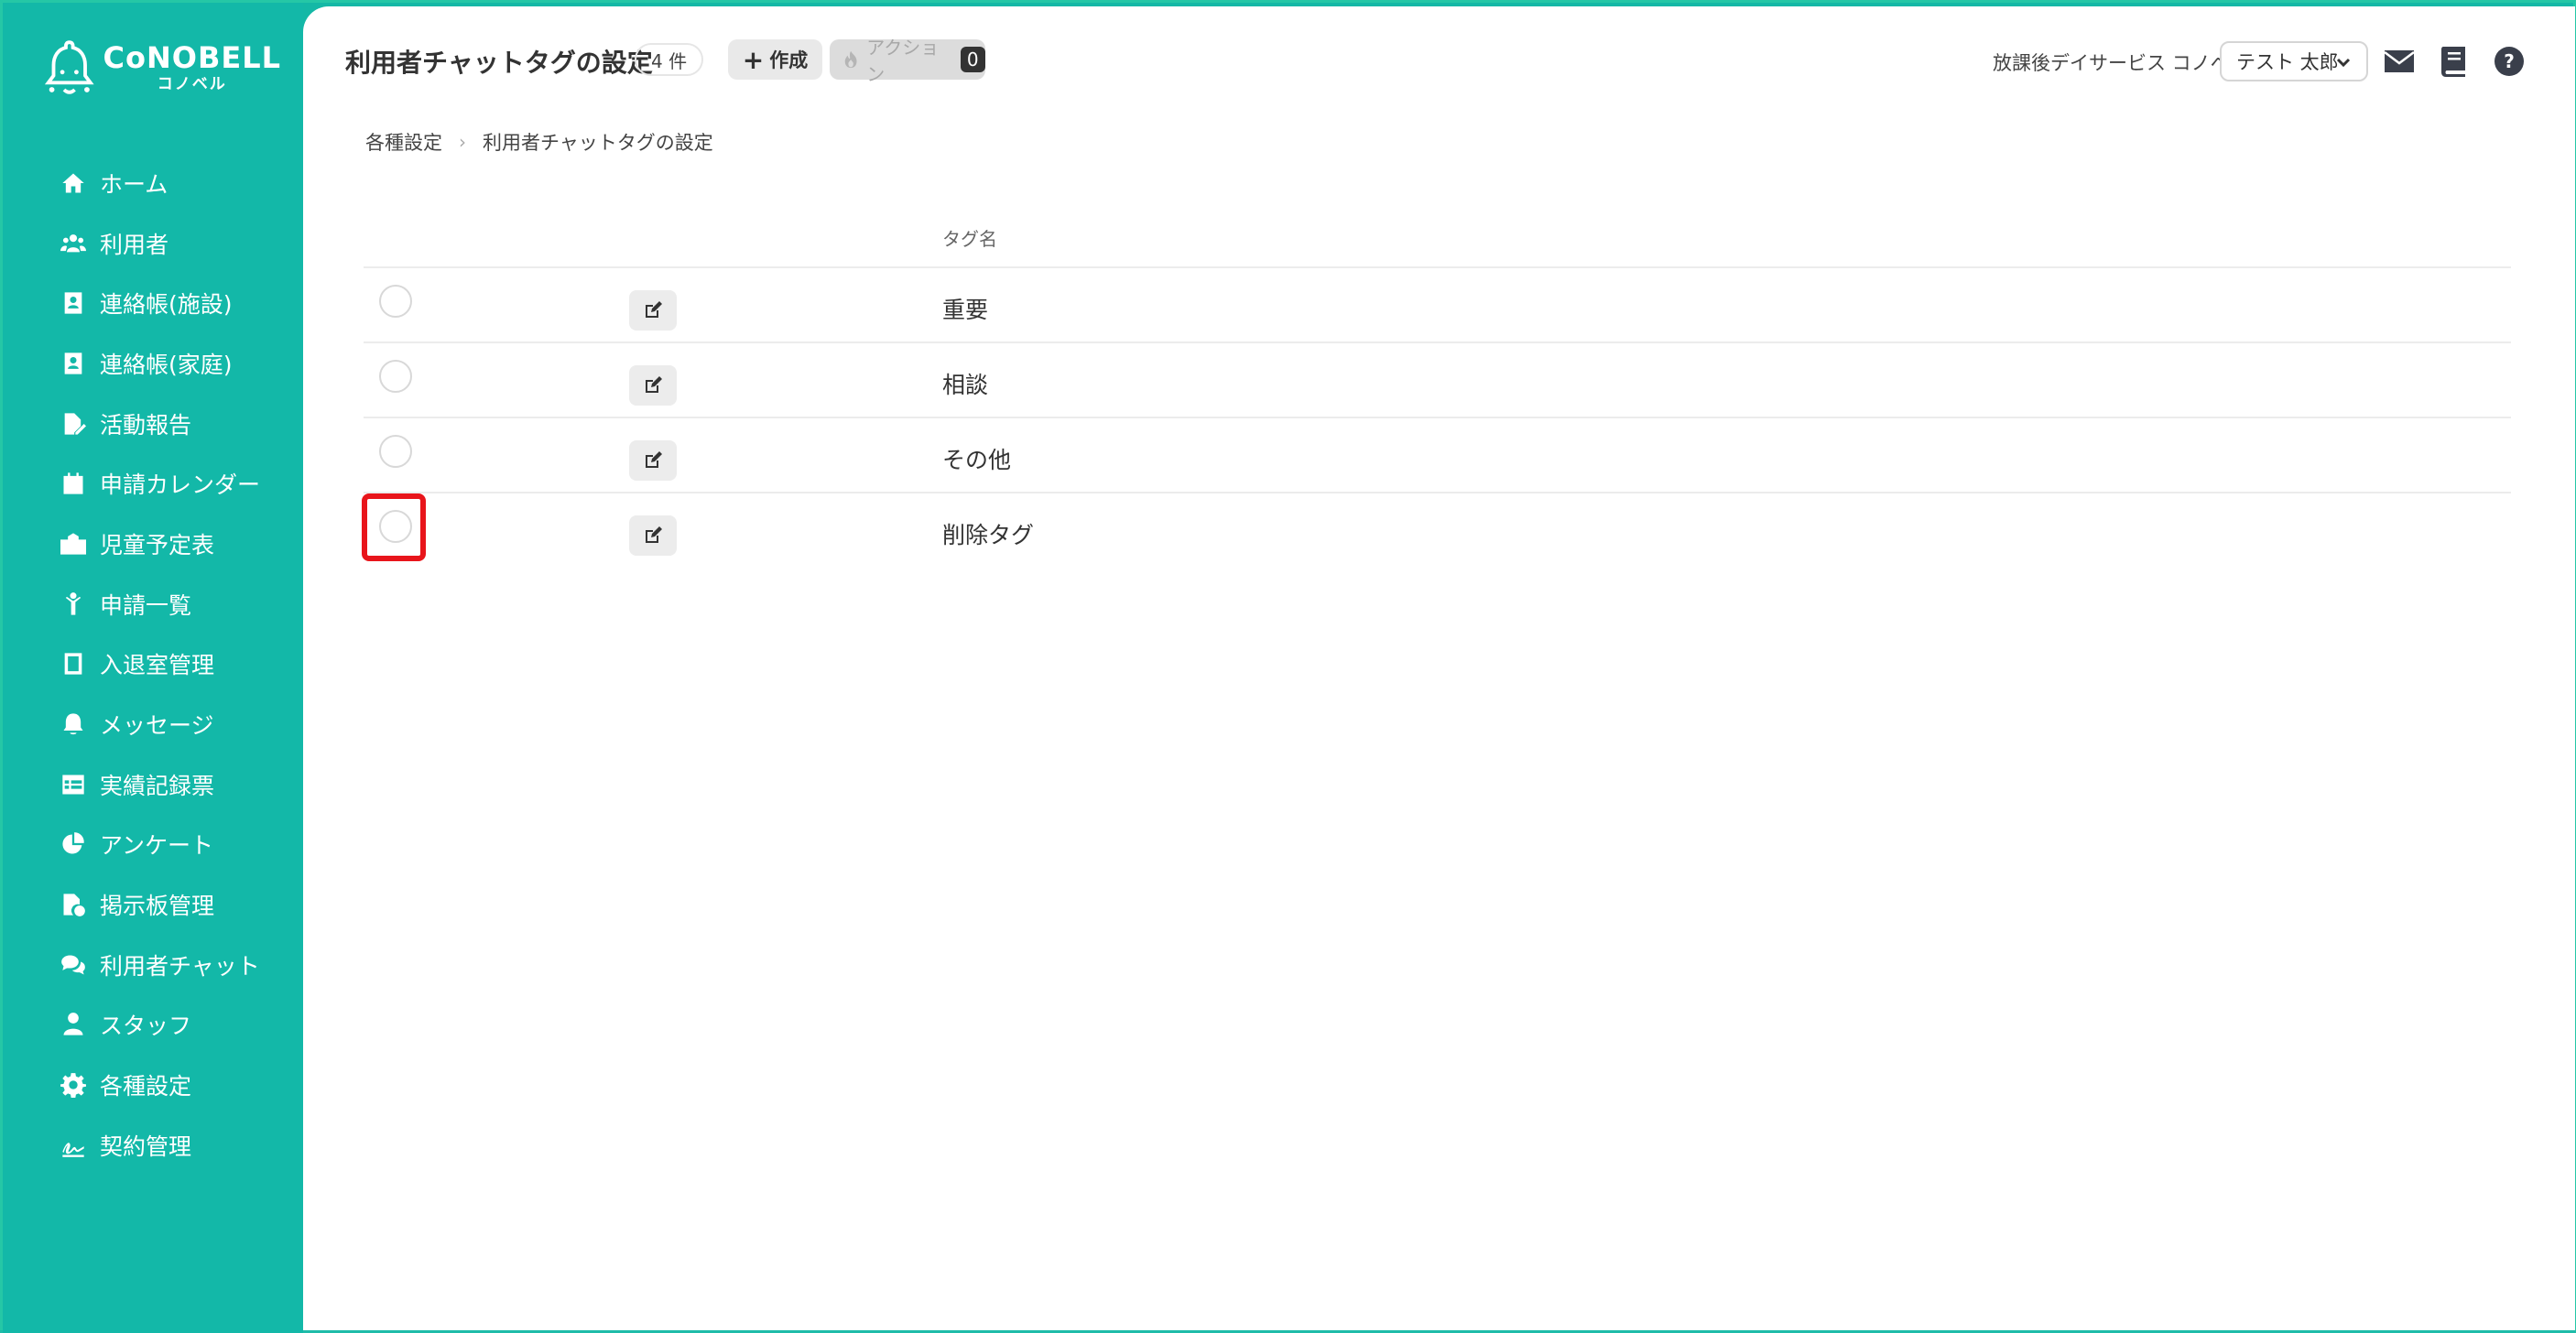 The width and height of the screenshot is (2576, 1333). I want to click on table-header: タグ名, so click(1437, 236).